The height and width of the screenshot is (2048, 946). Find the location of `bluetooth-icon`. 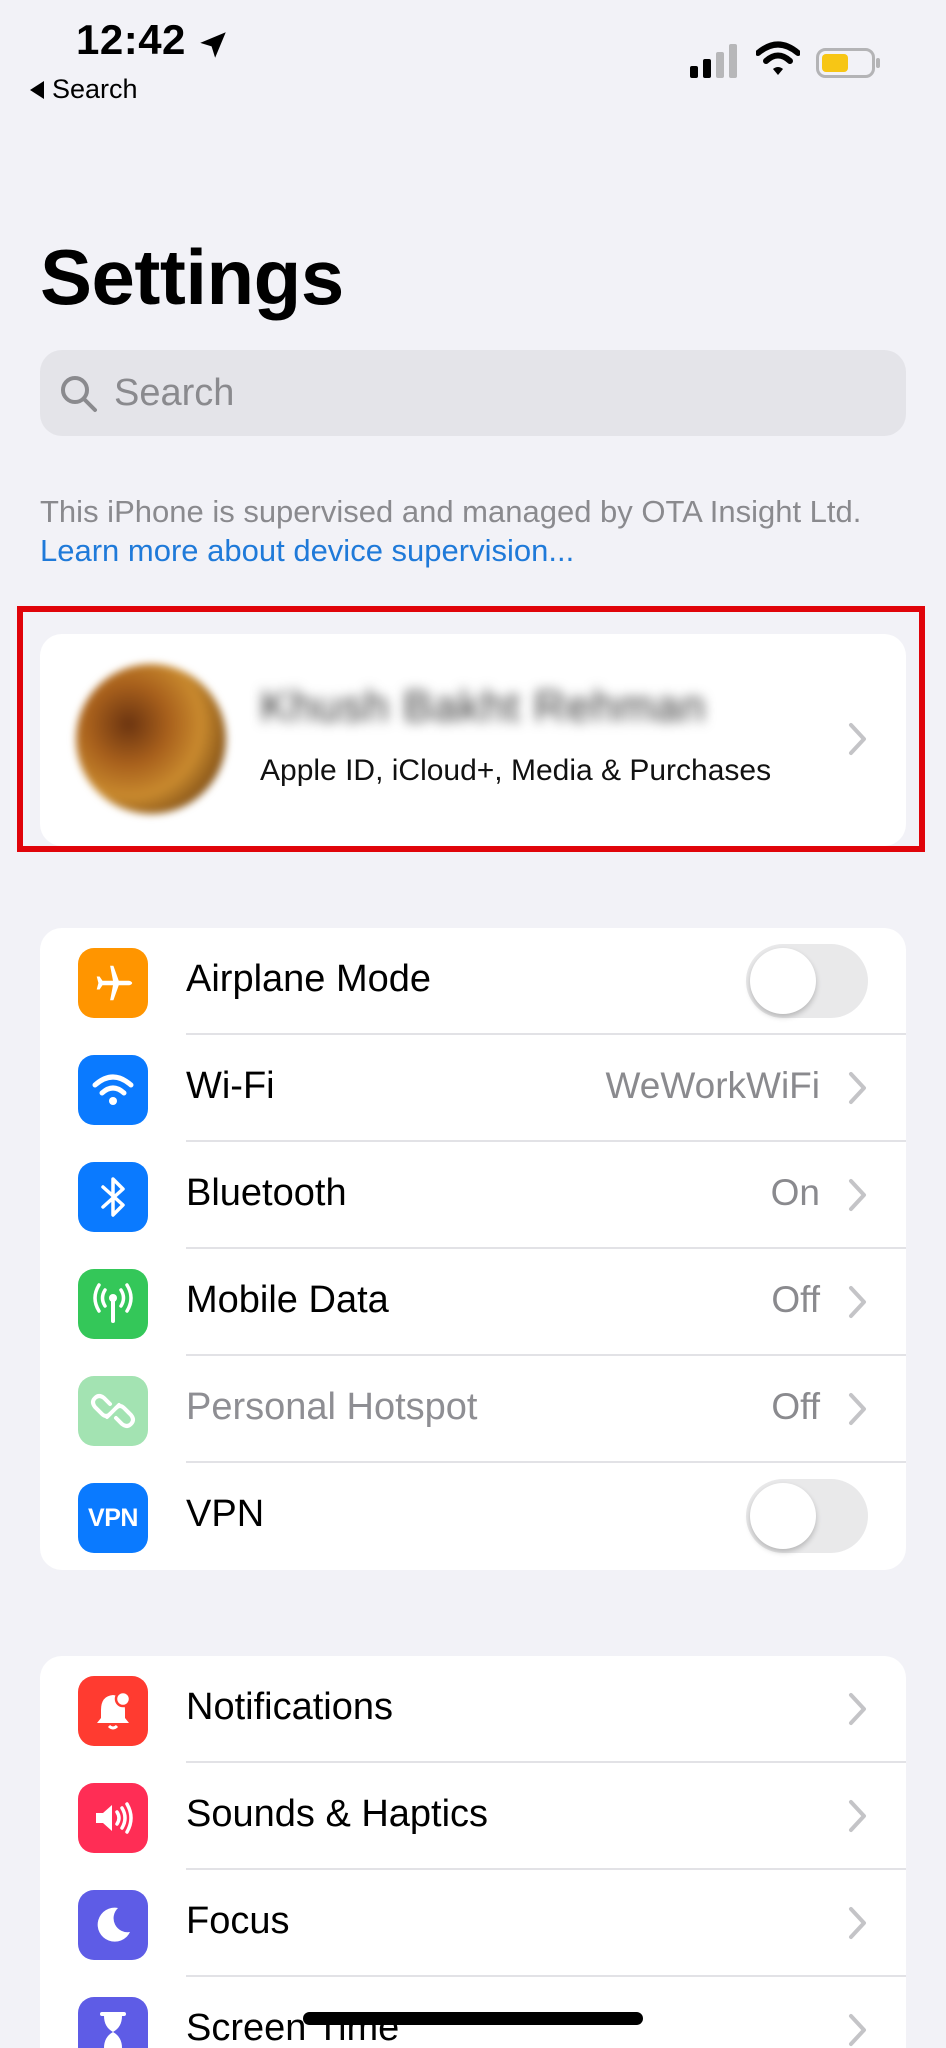

bluetooth-icon is located at coordinates (113, 1197).